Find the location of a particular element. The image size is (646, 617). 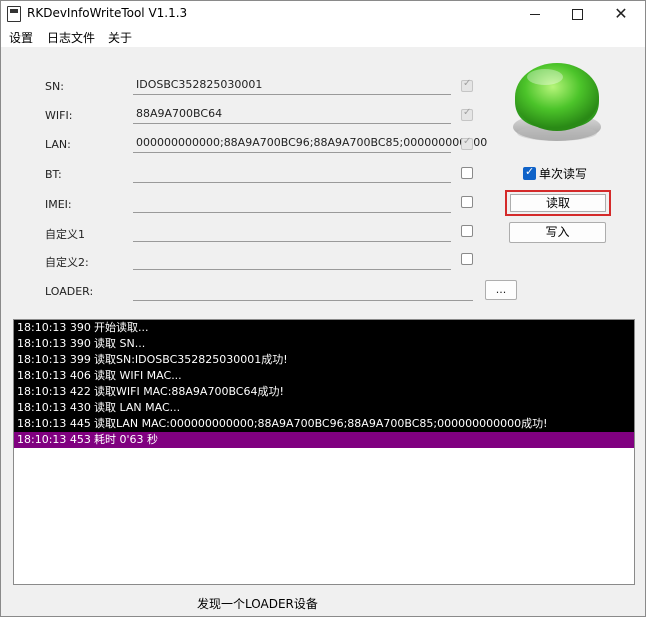

app-icon is located at coordinates (14, 14).